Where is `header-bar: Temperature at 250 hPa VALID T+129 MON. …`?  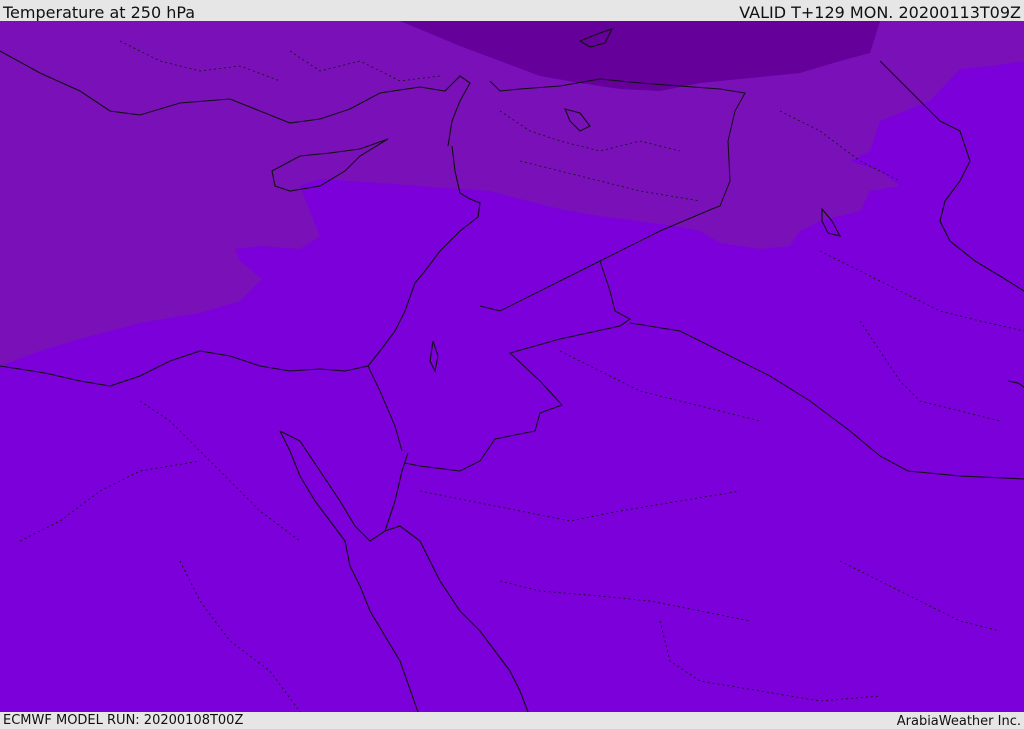
header-bar: Temperature at 250 hPa VALID T+129 MON. … is located at coordinates (512, 11).